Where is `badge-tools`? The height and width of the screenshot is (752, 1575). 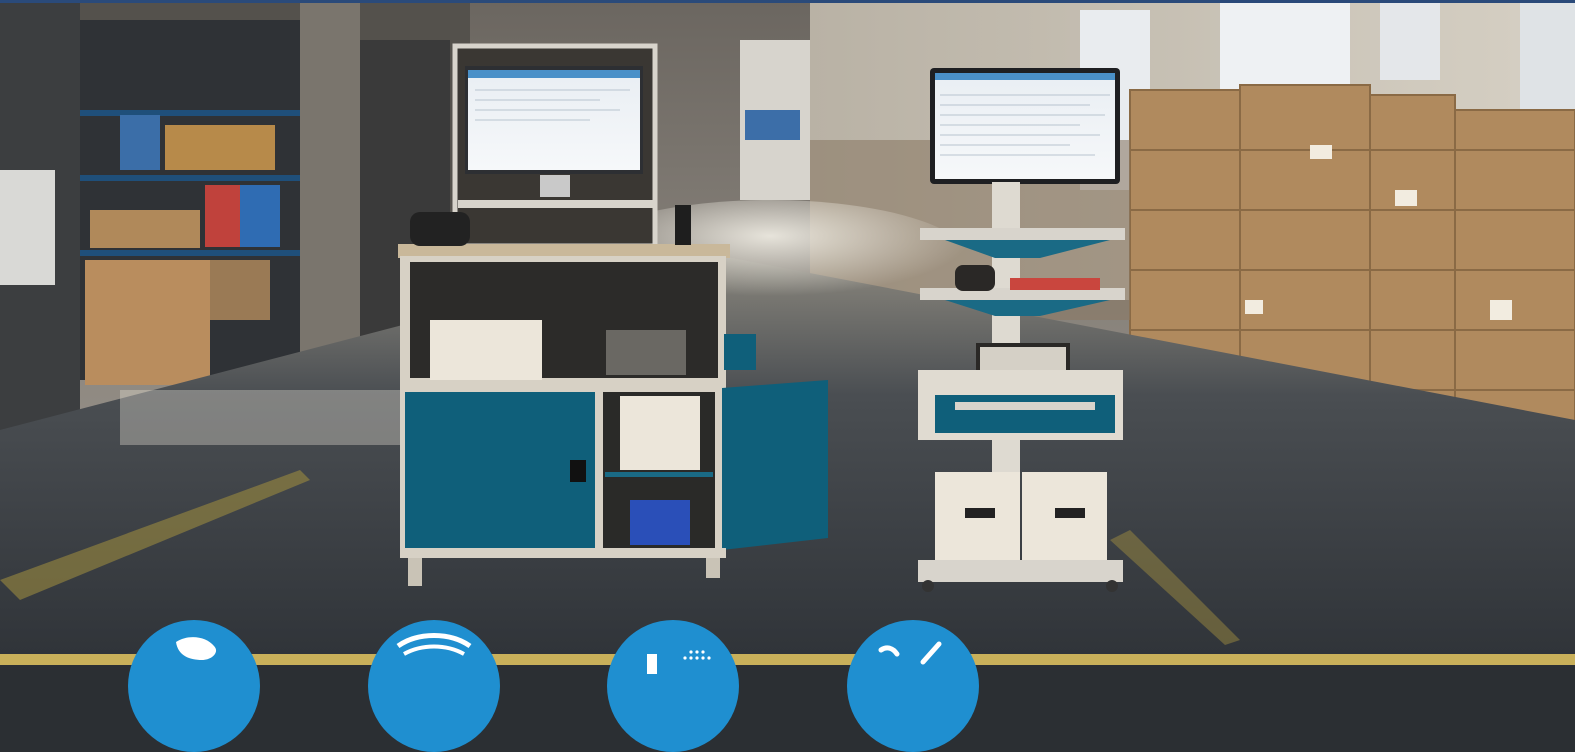
badge-tools is located at coordinates (913, 686).